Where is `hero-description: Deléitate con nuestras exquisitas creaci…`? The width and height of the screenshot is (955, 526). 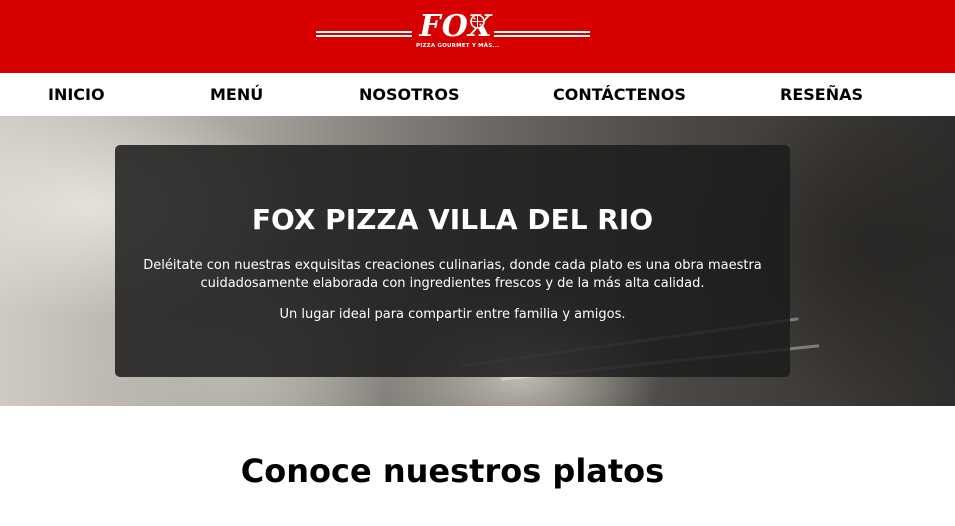 hero-description: Deléitate con nuestras exquisitas creaci… is located at coordinates (452, 274).